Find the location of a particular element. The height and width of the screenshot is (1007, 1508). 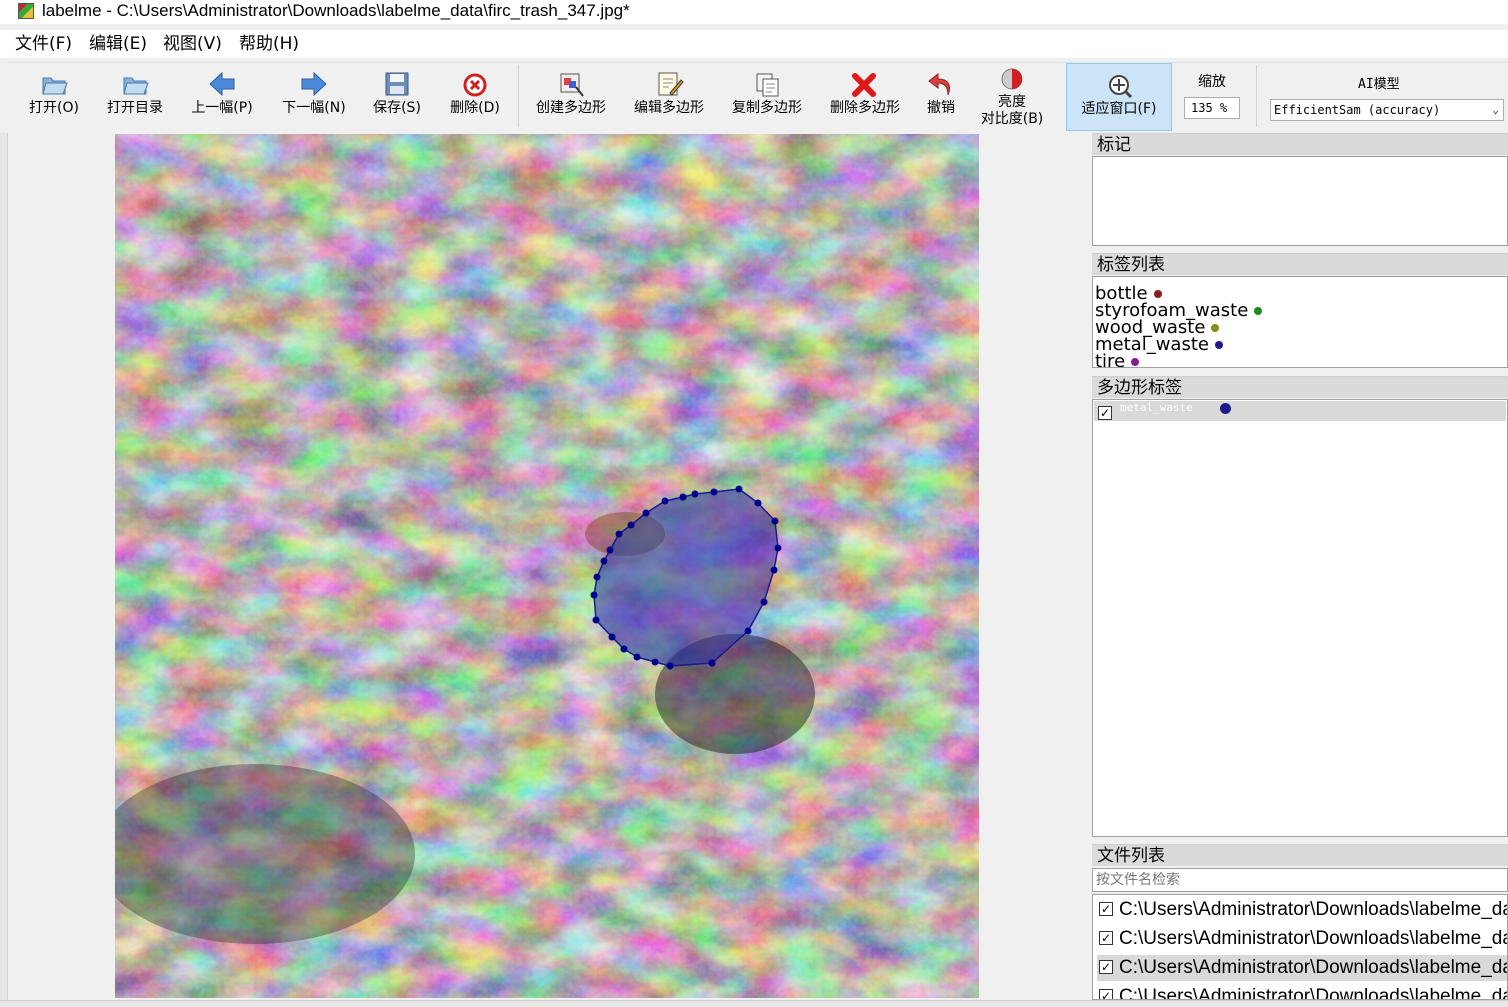

brightness-contrast-button: 亮度 对比度(B) is located at coordinates (1012, 97).